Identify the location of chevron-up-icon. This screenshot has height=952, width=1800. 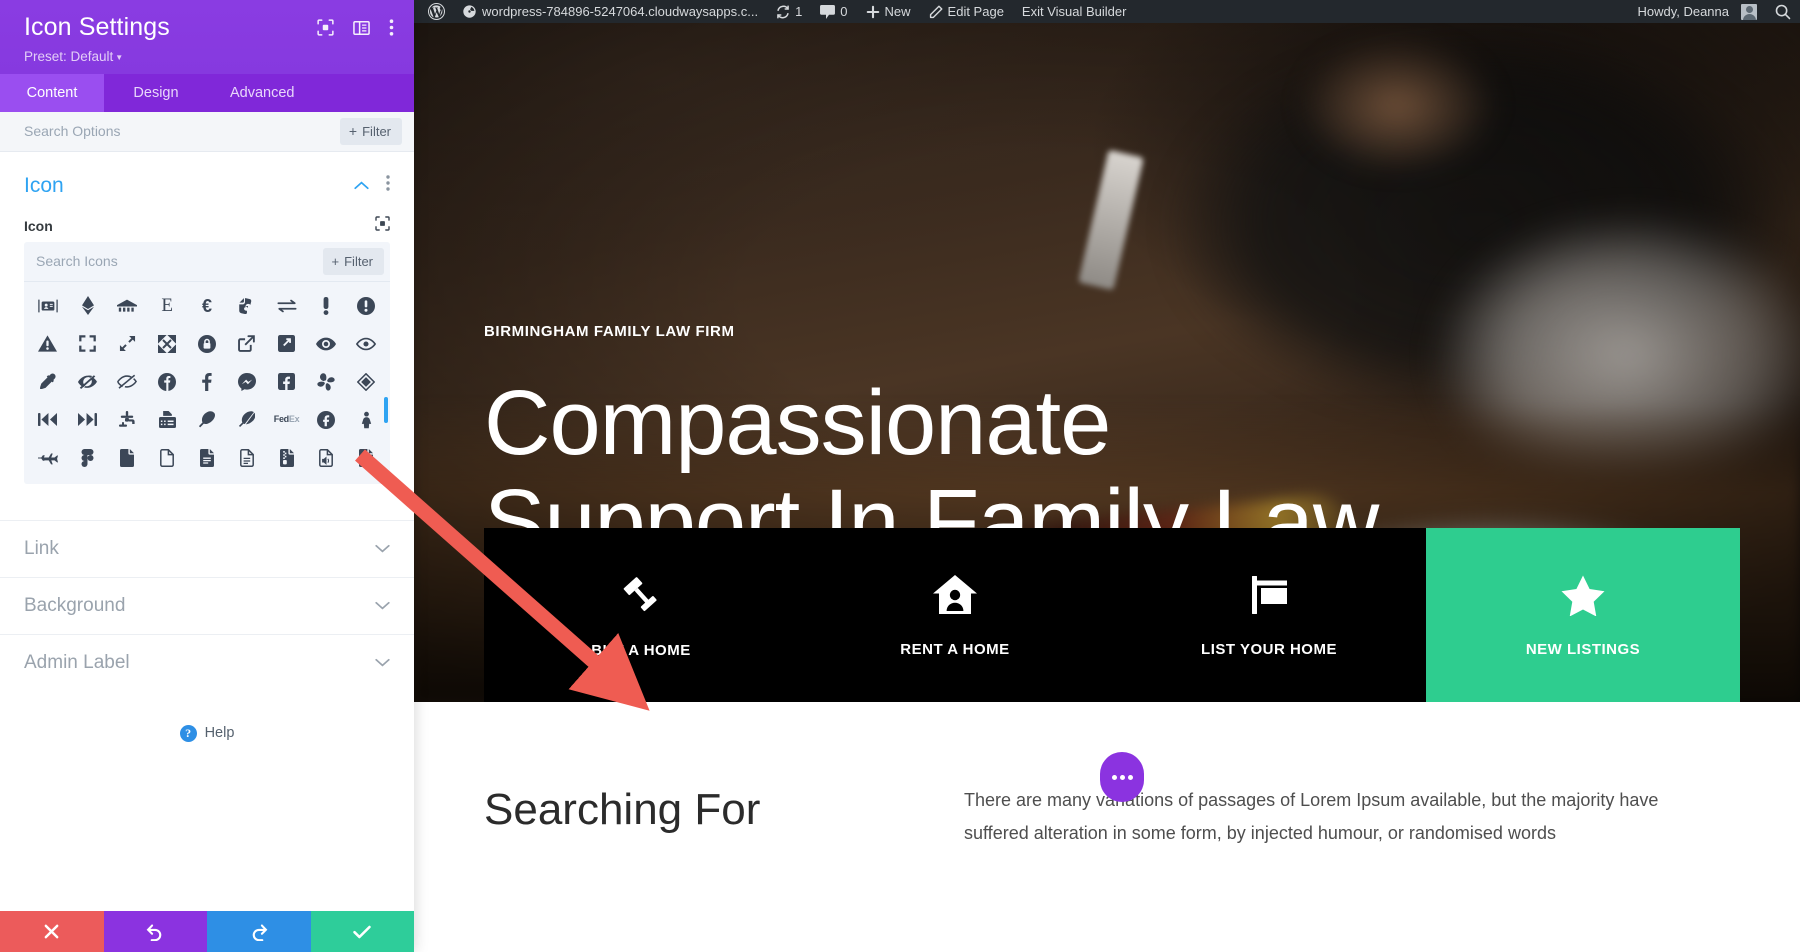
(361, 186).